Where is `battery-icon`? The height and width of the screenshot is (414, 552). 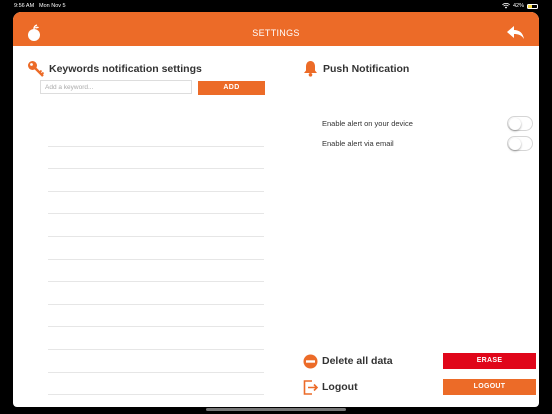 battery-icon is located at coordinates (532, 6).